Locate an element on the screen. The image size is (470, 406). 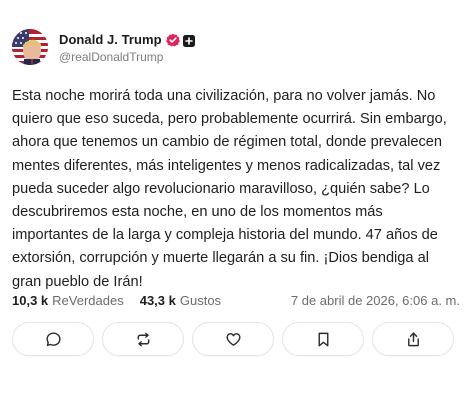
reposts-count: 10,3 k is located at coordinates (30, 300).